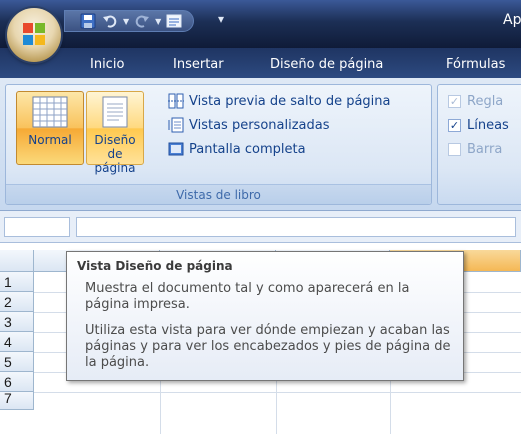 The image size is (521, 434). I want to click on view-toggle-icon, so click(174, 21).